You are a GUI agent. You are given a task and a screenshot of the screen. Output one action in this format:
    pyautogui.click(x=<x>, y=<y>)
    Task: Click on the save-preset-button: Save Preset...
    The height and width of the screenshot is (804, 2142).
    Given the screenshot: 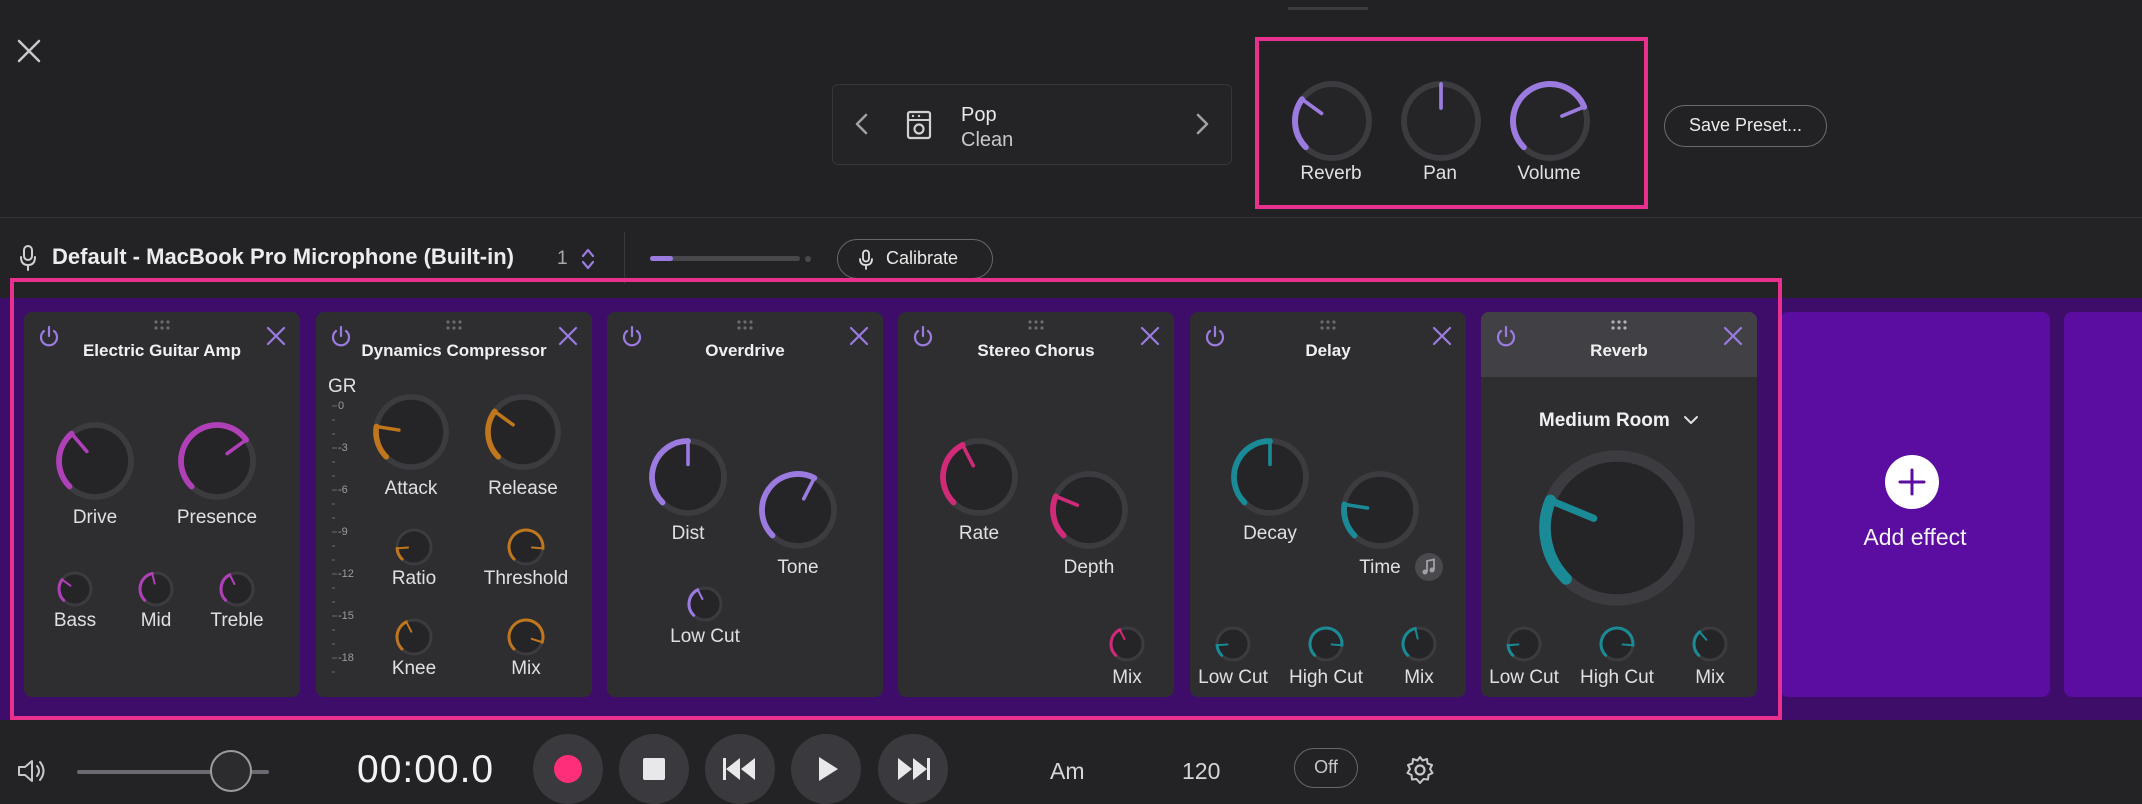 What is the action you would take?
    pyautogui.click(x=1745, y=126)
    